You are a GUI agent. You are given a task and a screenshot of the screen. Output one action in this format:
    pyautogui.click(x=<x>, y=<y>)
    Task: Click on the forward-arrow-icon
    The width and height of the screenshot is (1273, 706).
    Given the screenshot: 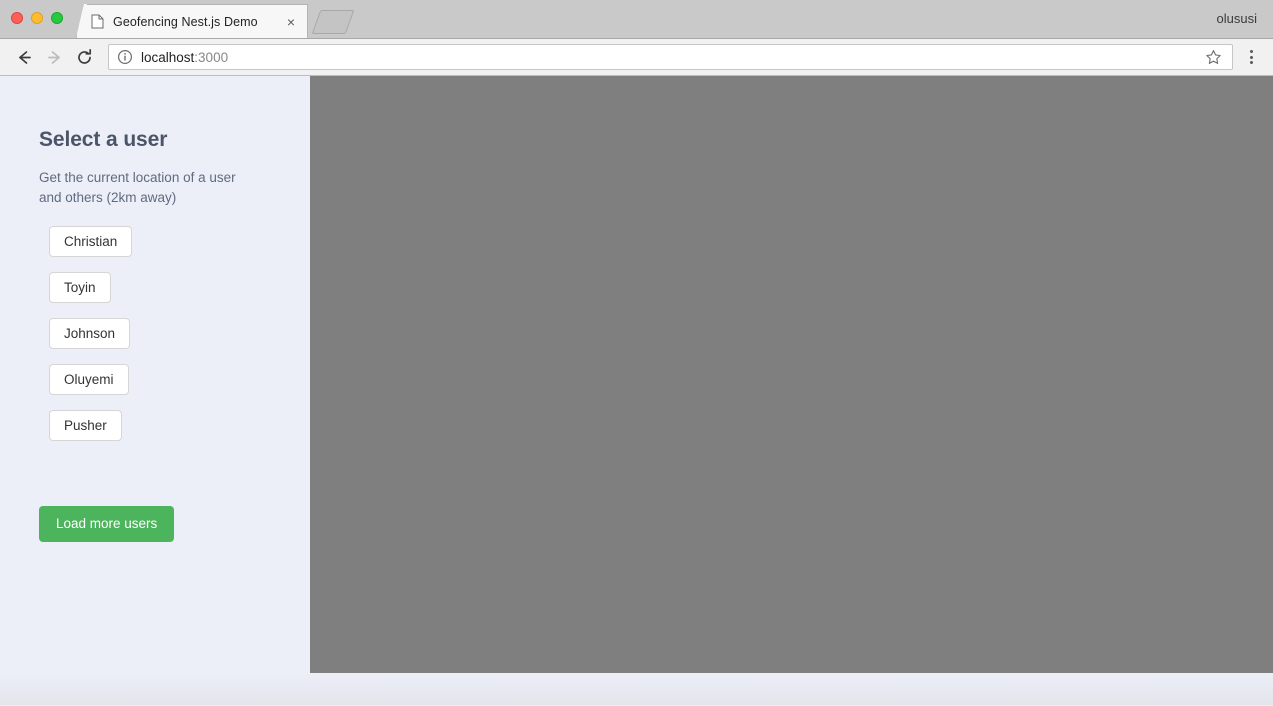 What is the action you would take?
    pyautogui.click(x=54, y=57)
    